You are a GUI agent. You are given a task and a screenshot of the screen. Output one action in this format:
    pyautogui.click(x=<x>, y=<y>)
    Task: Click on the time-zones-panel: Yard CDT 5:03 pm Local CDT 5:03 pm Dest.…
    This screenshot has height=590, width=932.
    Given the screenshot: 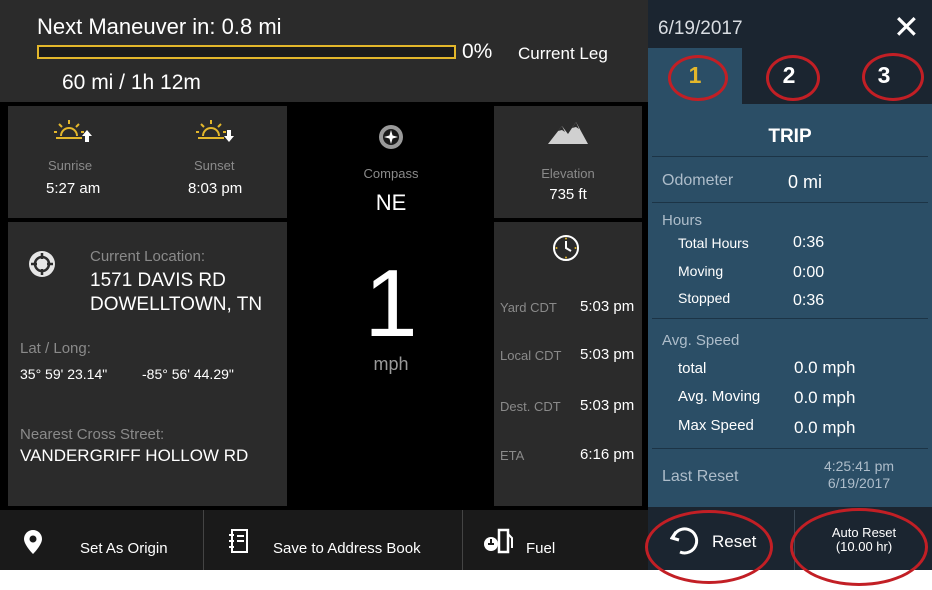 What is the action you would take?
    pyautogui.click(x=568, y=364)
    